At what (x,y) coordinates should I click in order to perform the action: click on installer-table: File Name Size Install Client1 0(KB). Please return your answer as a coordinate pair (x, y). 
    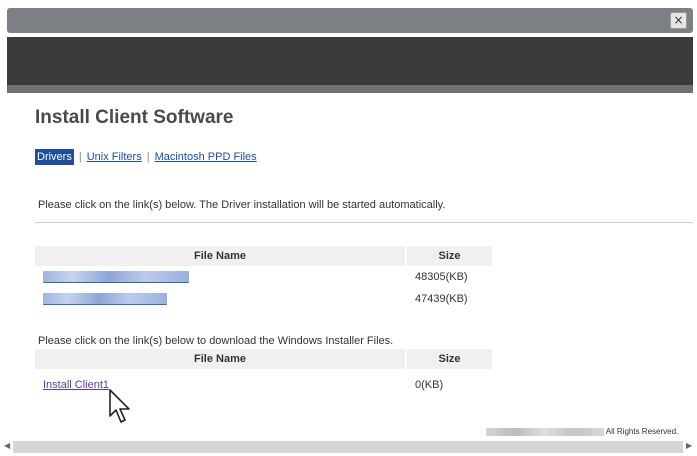
    Looking at the image, I should click on (263, 374).